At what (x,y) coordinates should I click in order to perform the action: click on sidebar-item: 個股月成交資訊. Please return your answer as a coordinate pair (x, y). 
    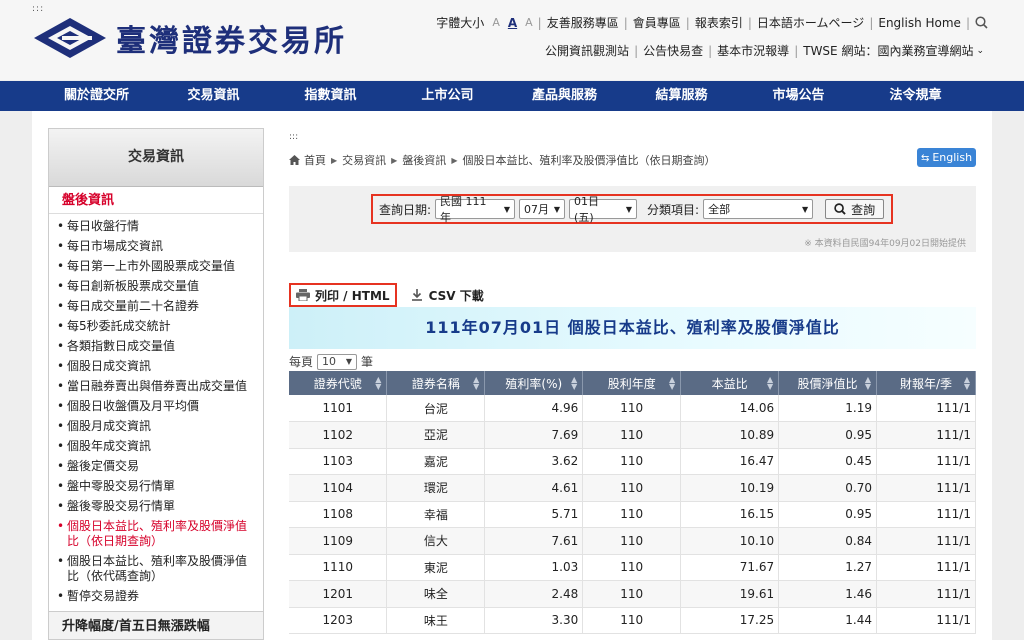
    Looking at the image, I should click on (156, 426).